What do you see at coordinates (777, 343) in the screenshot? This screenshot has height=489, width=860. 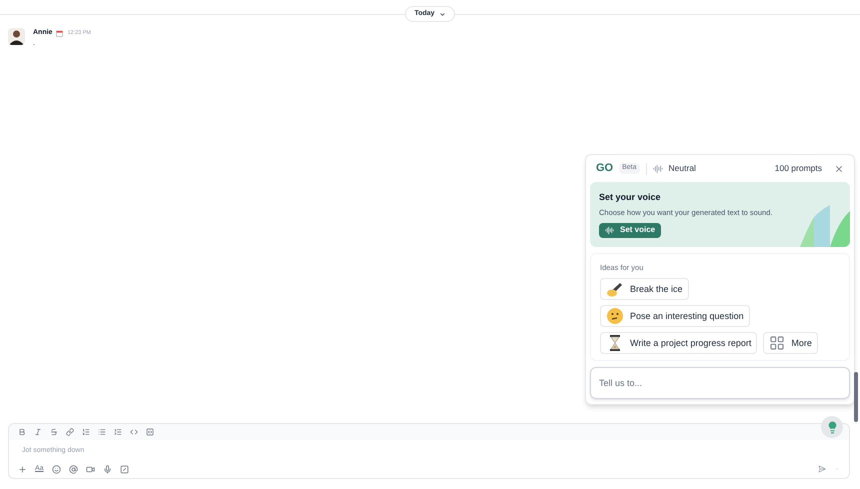 I see `grid-icon` at bounding box center [777, 343].